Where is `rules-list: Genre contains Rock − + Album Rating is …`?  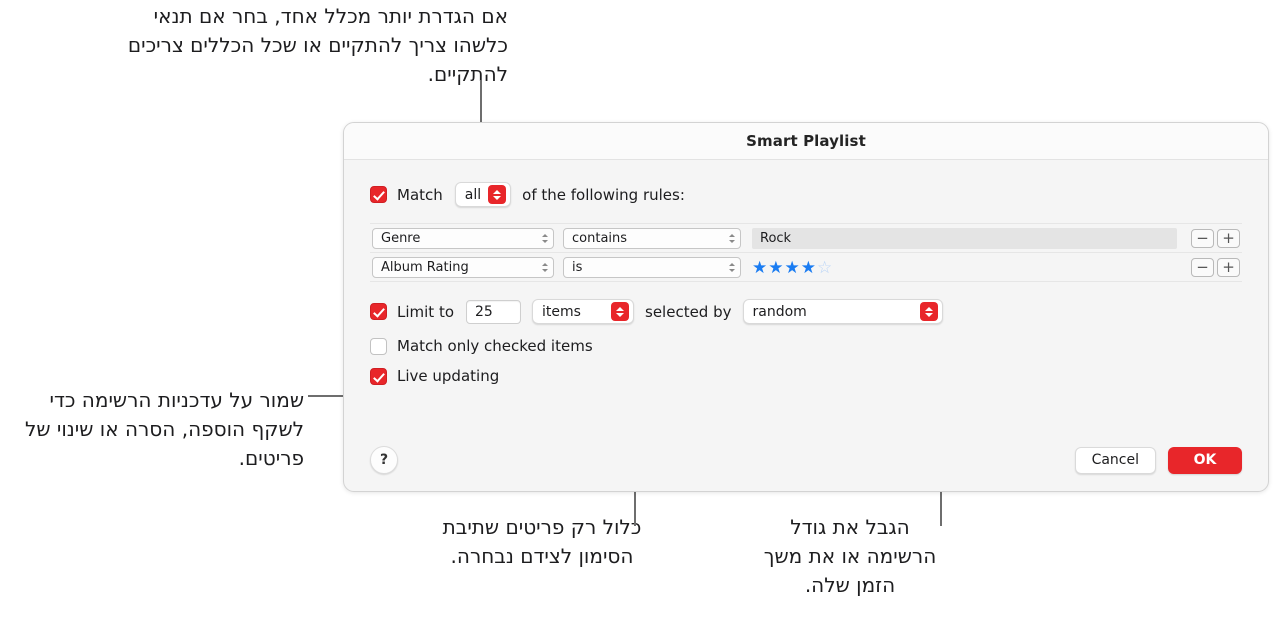 rules-list: Genre contains Rock − + Album Rating is … is located at coordinates (806, 252).